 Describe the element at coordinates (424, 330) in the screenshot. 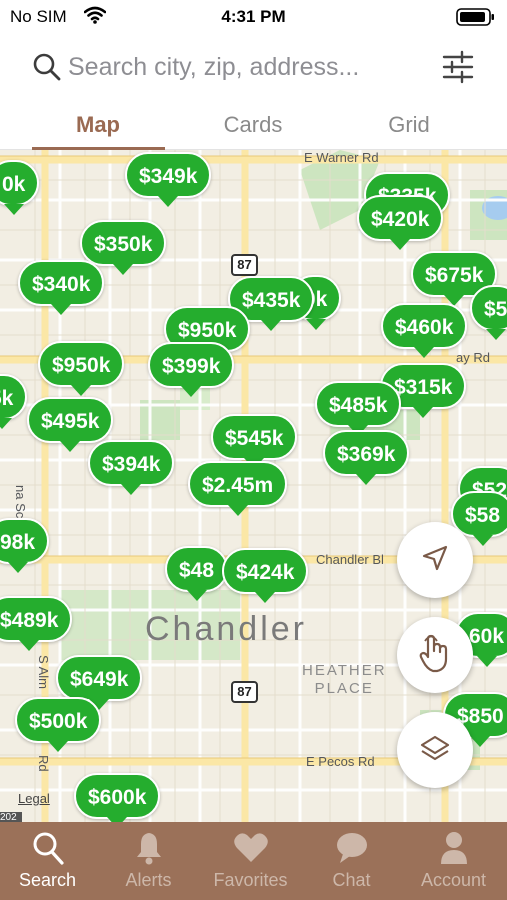

I see `listing-price-pin: $460k` at that location.